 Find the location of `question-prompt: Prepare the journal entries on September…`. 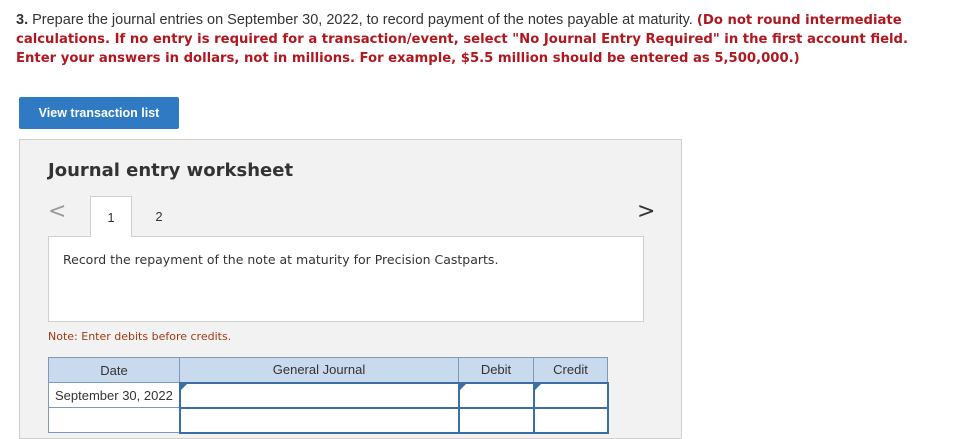

question-prompt: Prepare the journal entries on September… is located at coordinates (362, 20).